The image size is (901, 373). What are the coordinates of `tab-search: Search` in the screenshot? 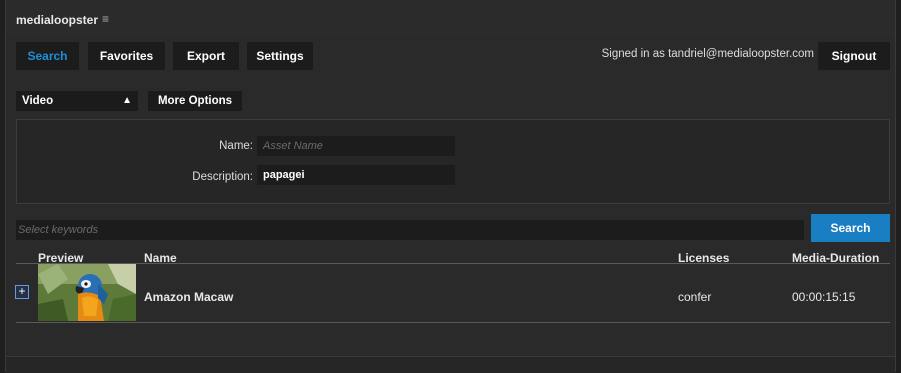 It's located at (47, 56).